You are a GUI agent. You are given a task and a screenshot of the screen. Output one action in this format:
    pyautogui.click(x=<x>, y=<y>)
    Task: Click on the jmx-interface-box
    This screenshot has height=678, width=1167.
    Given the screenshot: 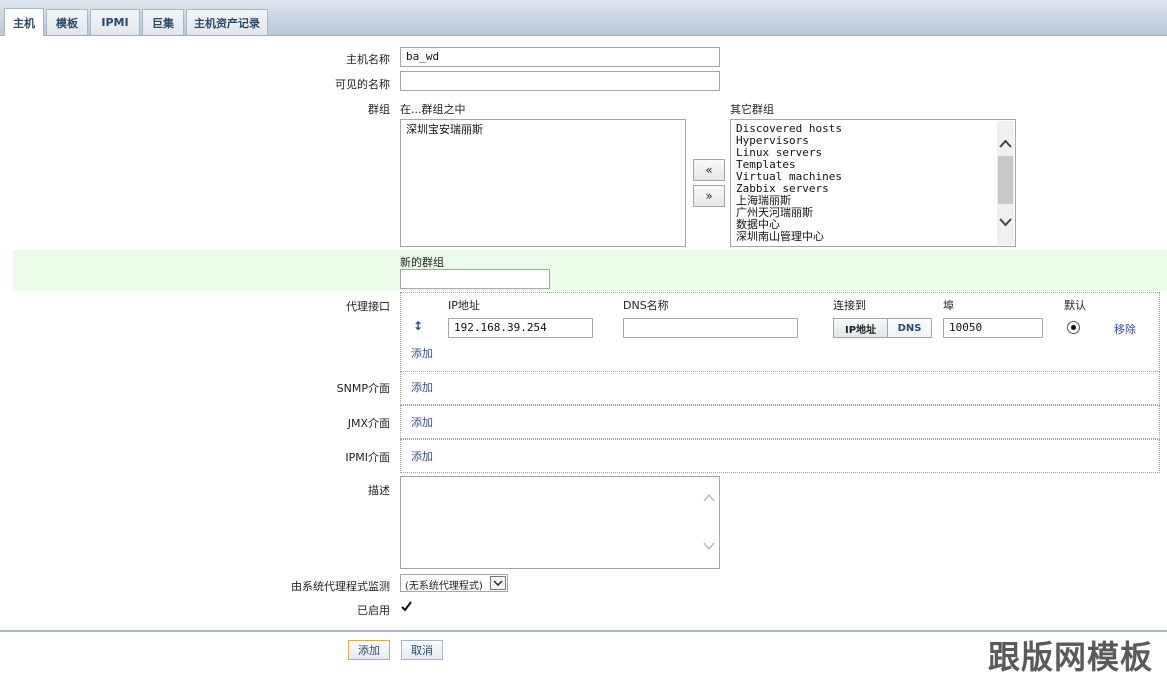 What is the action you would take?
    pyautogui.click(x=780, y=422)
    